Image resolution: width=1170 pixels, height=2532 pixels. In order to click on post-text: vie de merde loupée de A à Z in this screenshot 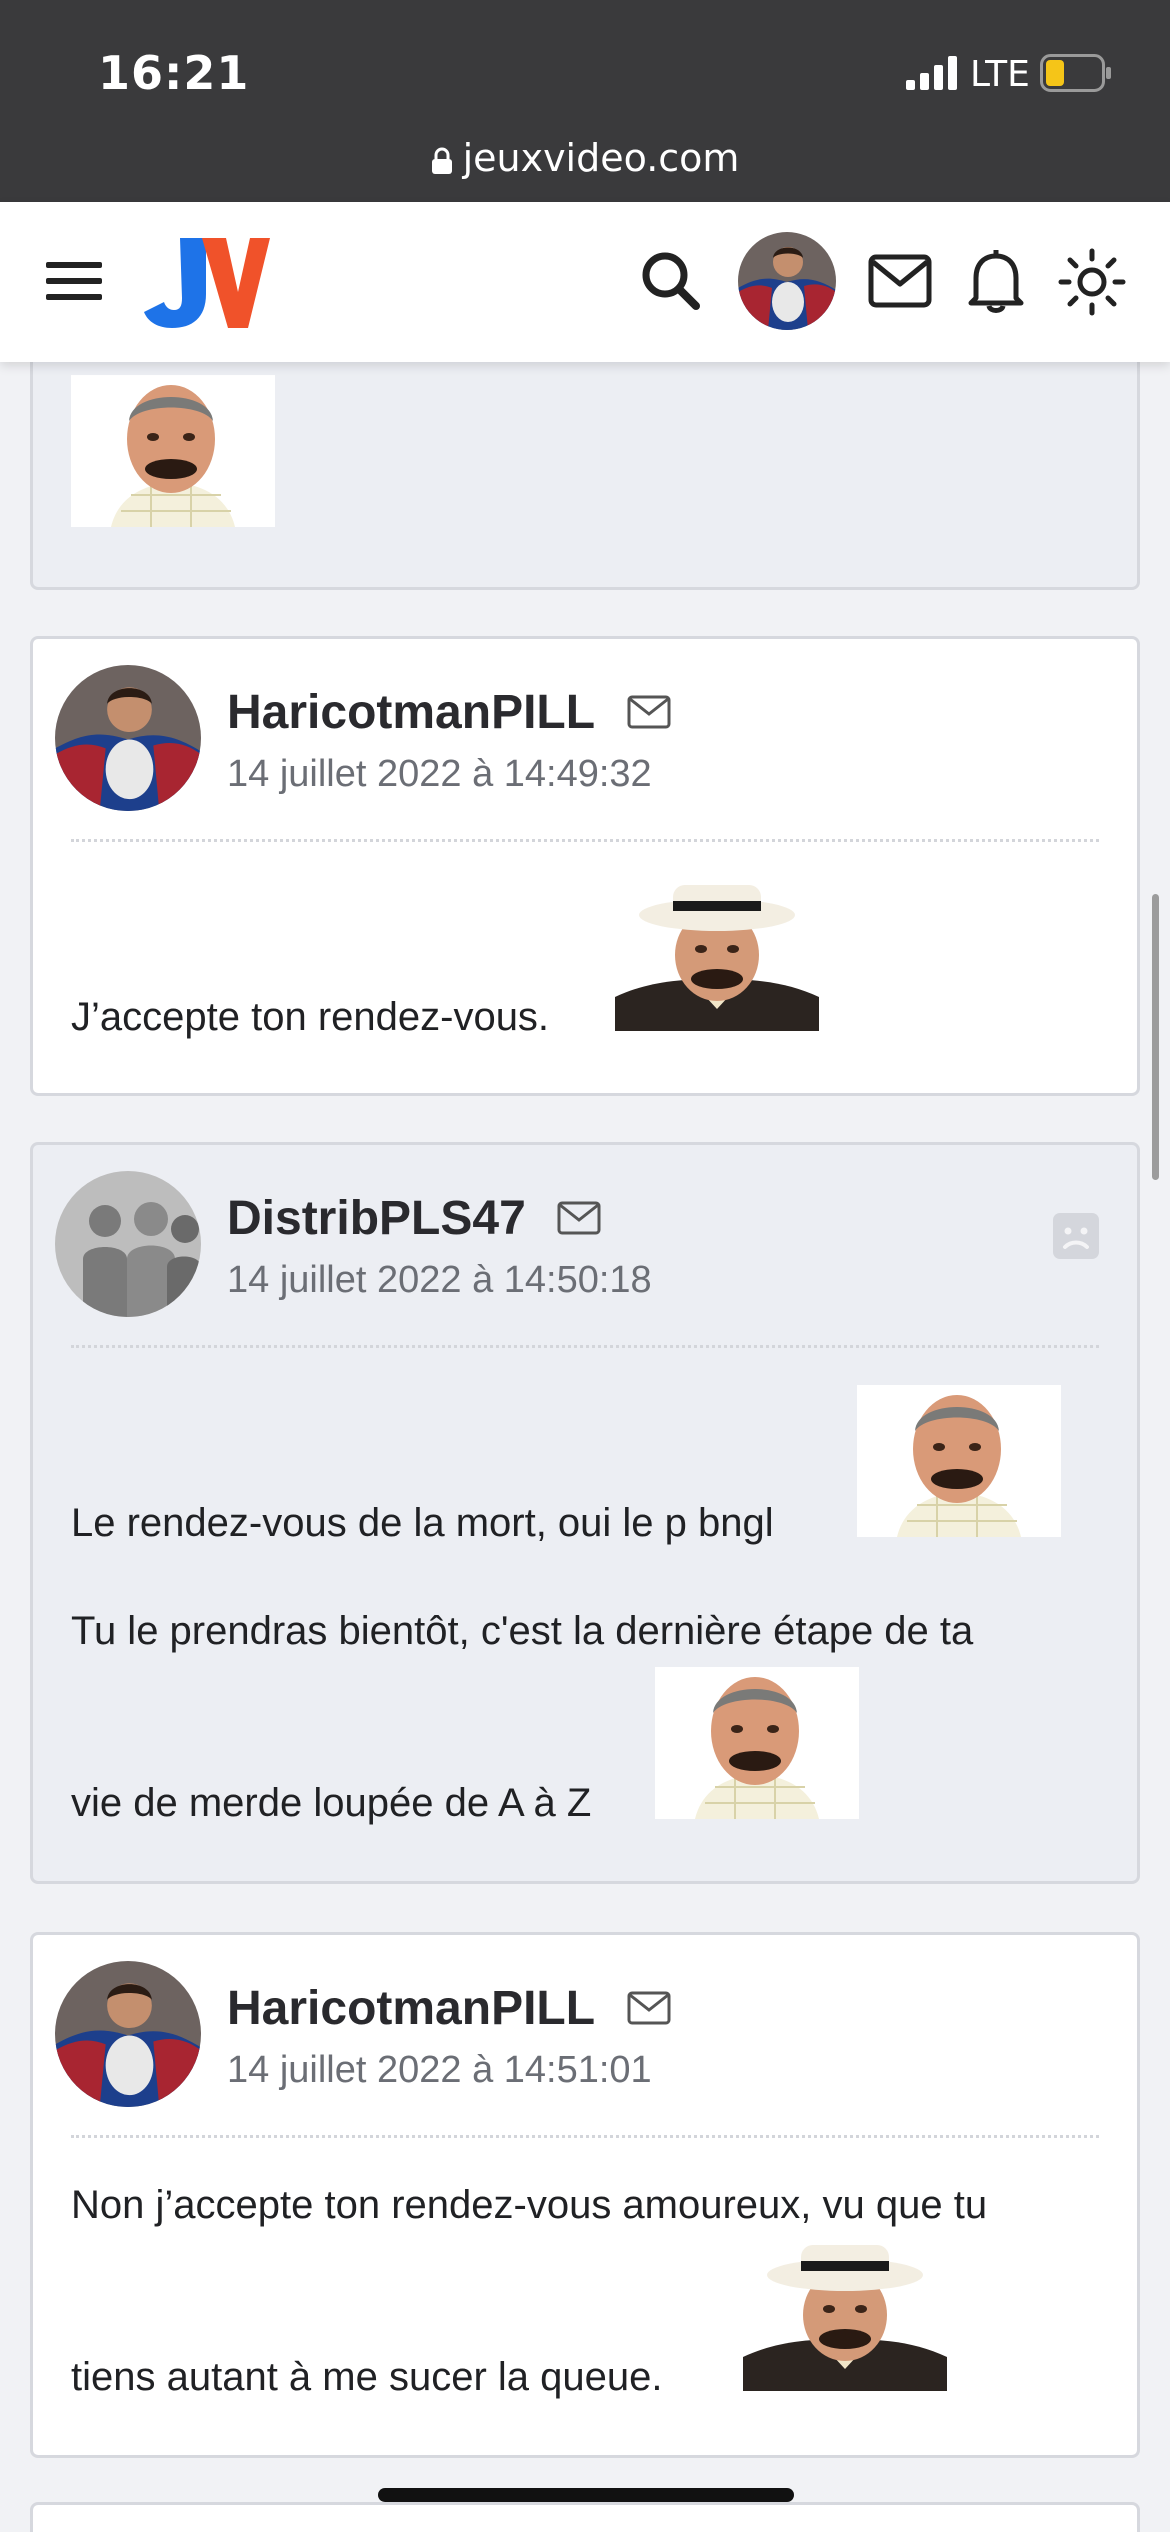, I will do `click(331, 1803)`.